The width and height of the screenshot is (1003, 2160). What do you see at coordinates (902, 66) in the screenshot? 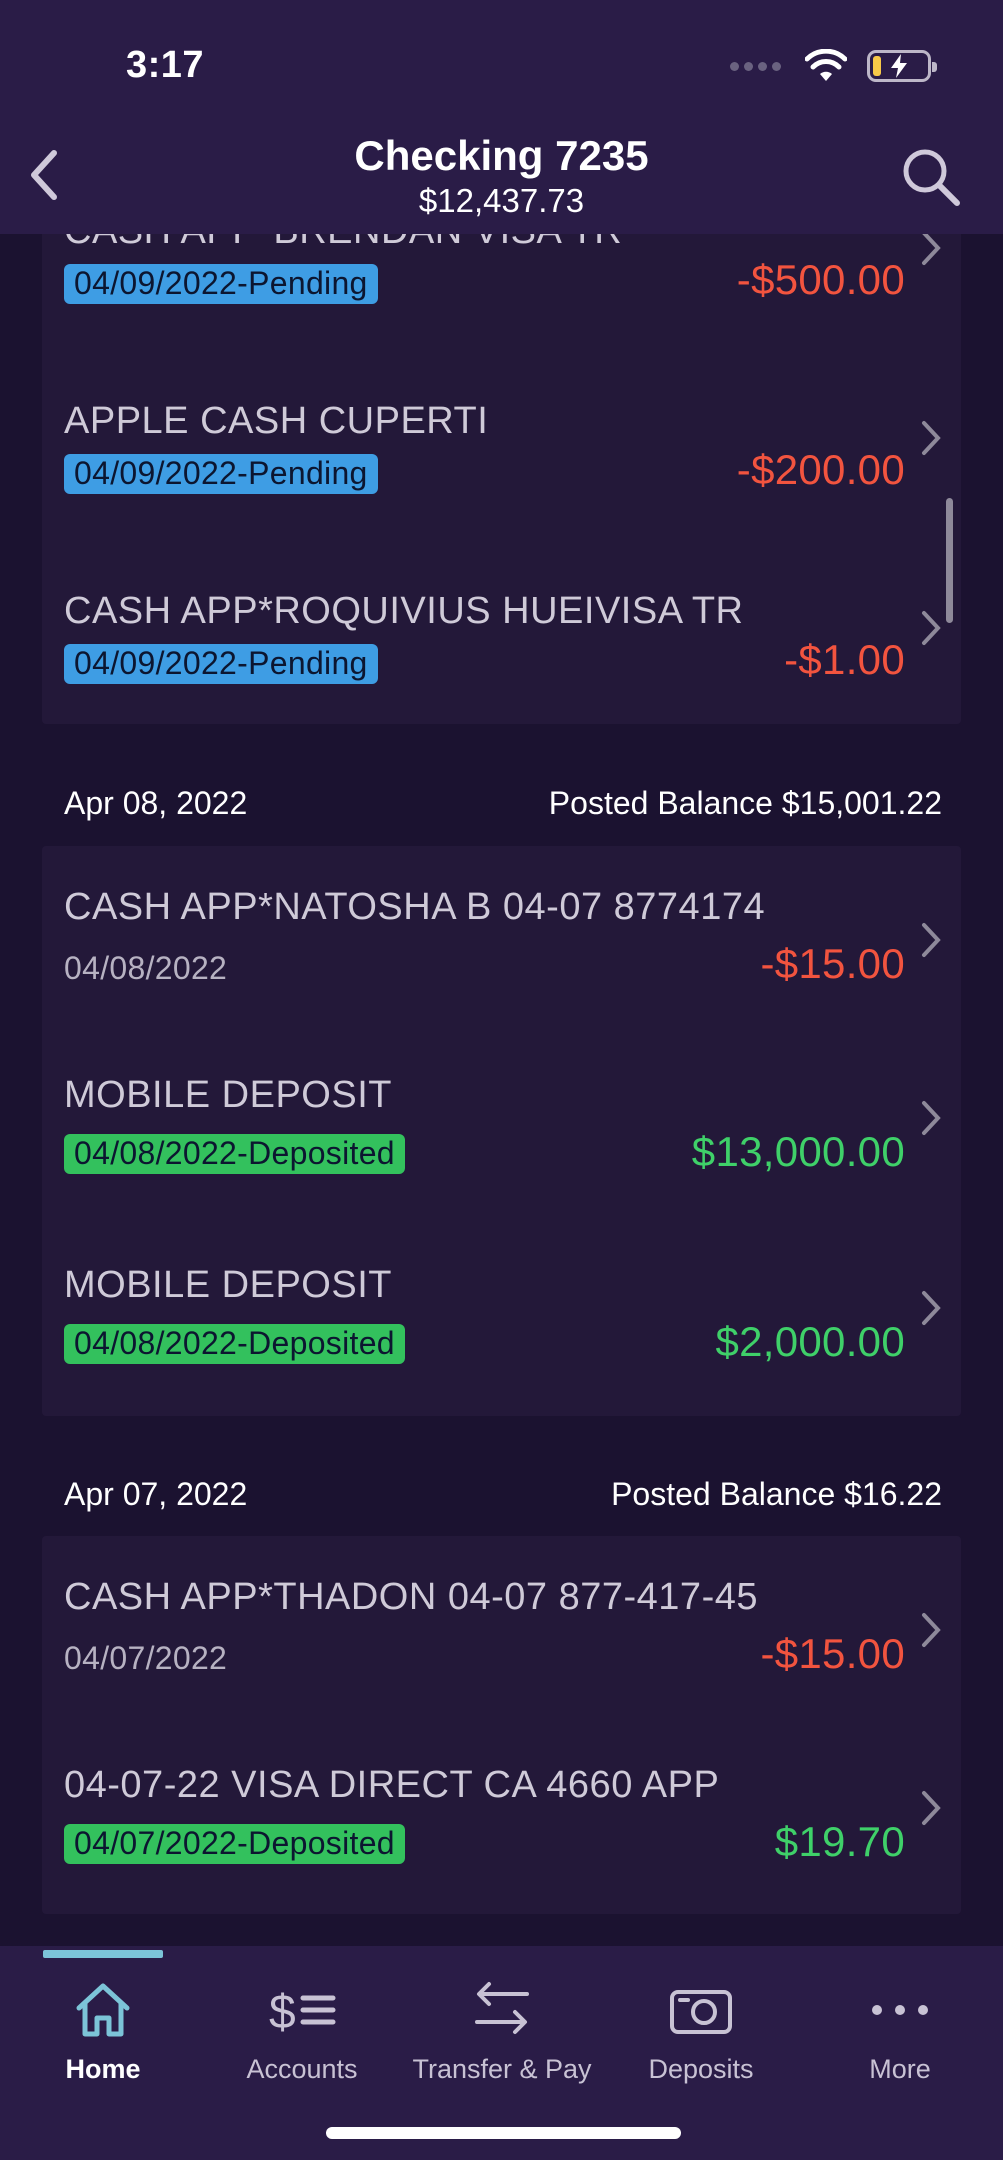
I see `battery-icon` at bounding box center [902, 66].